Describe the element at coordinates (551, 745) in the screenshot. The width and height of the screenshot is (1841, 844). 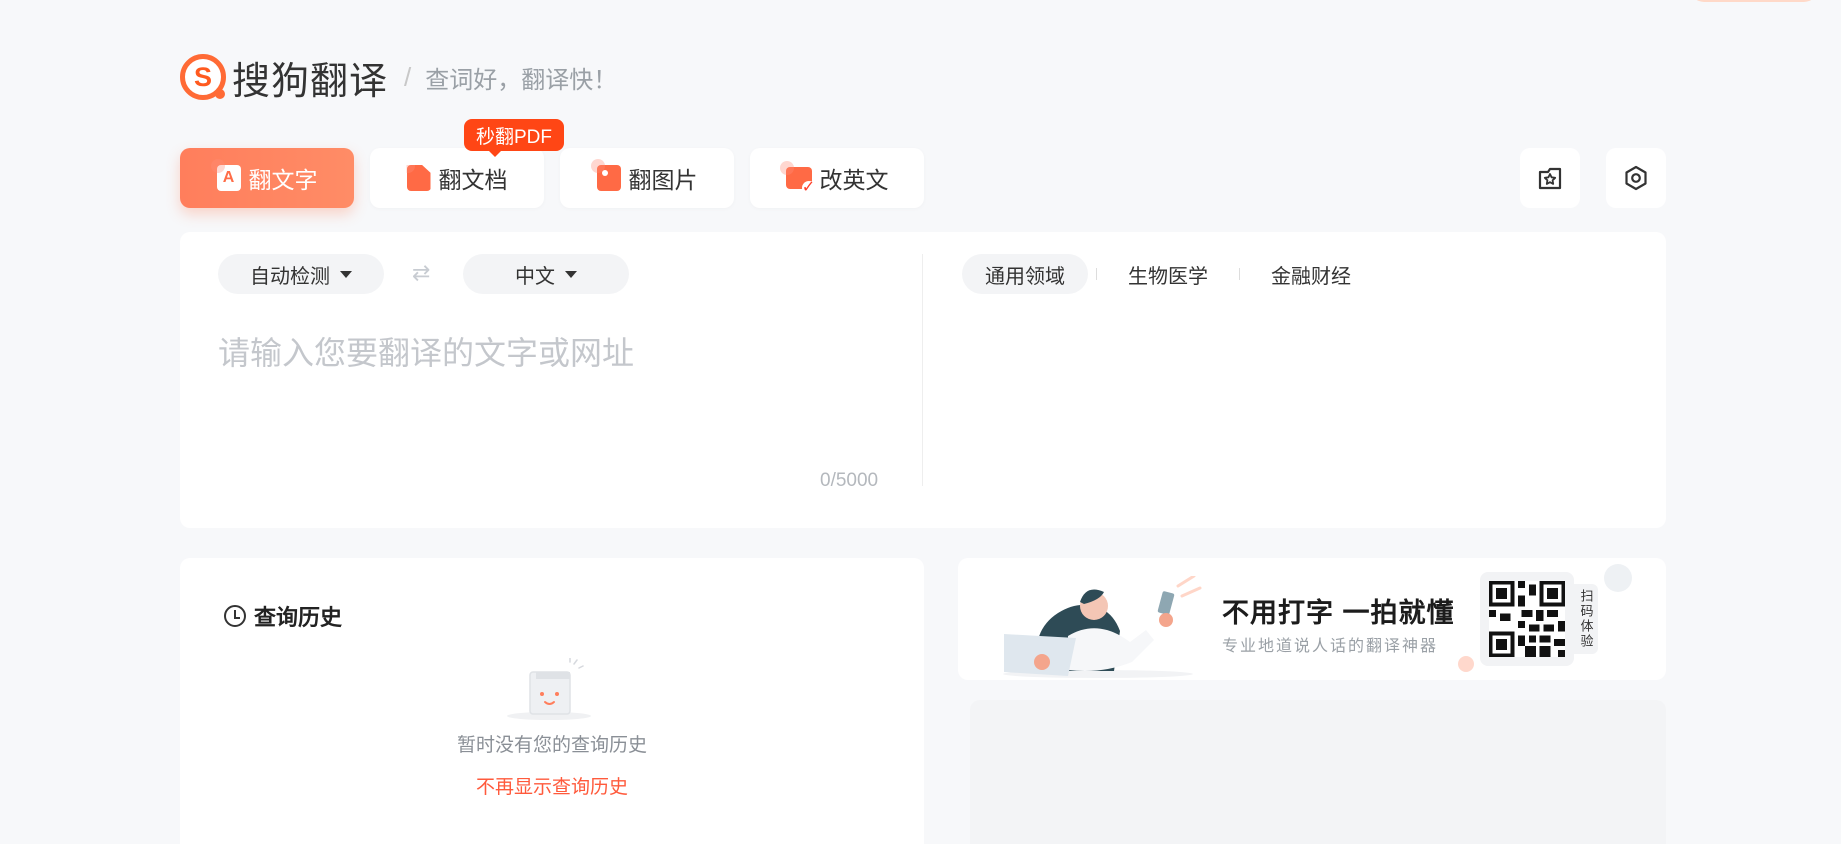
I see `empty-history-text: 暂时没有您的查询历史` at that location.